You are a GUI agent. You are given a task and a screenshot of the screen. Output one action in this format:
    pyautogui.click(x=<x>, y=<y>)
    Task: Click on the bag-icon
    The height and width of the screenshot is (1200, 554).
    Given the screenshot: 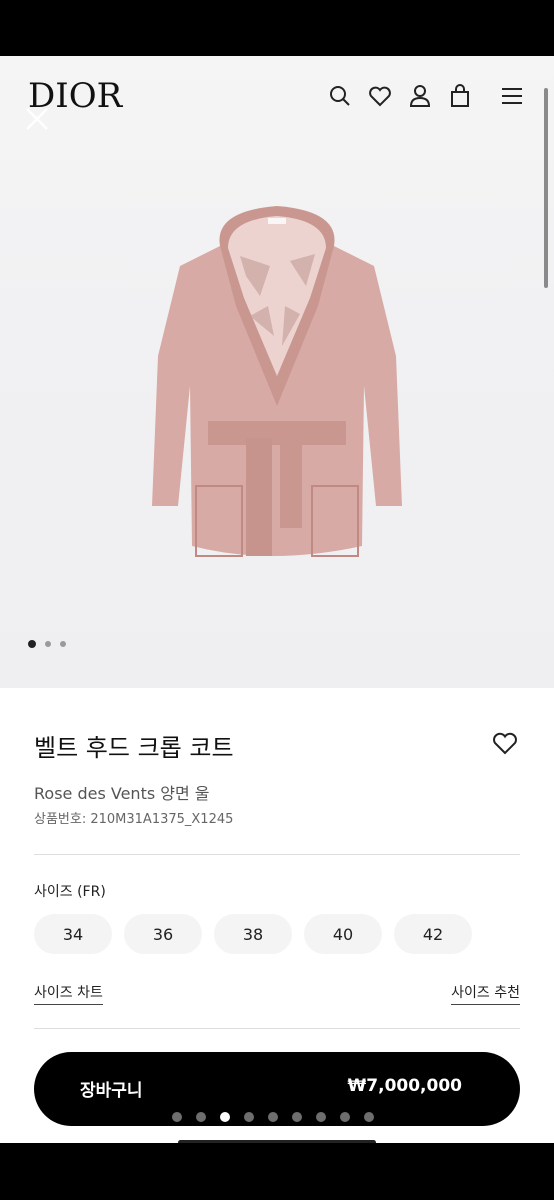 What is the action you would take?
    pyautogui.click(x=460, y=96)
    